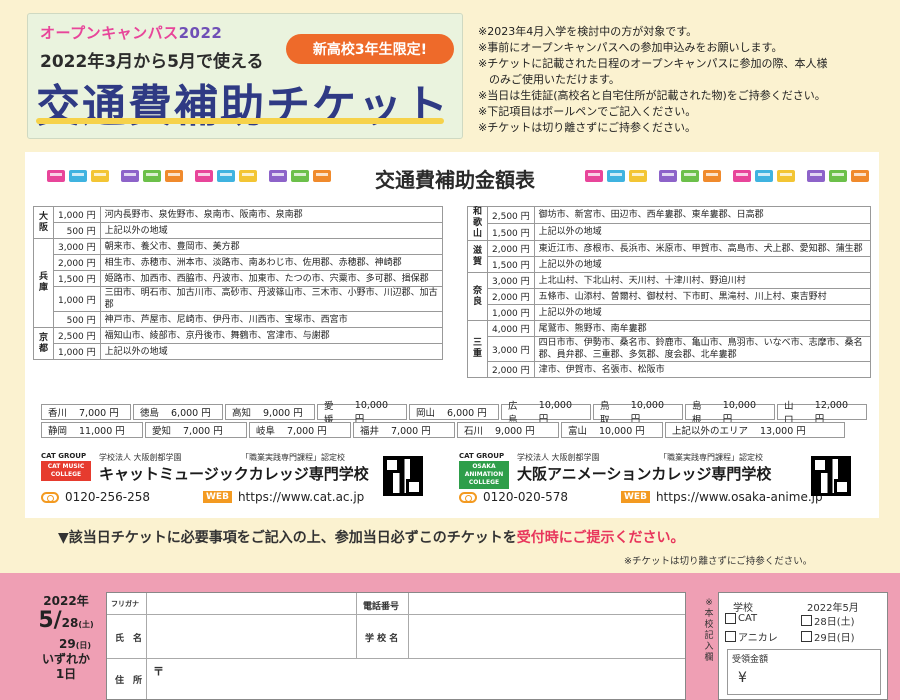  What do you see at coordinates (252, 604) in the screenshot?
I see `furigana-field` at bounding box center [252, 604].